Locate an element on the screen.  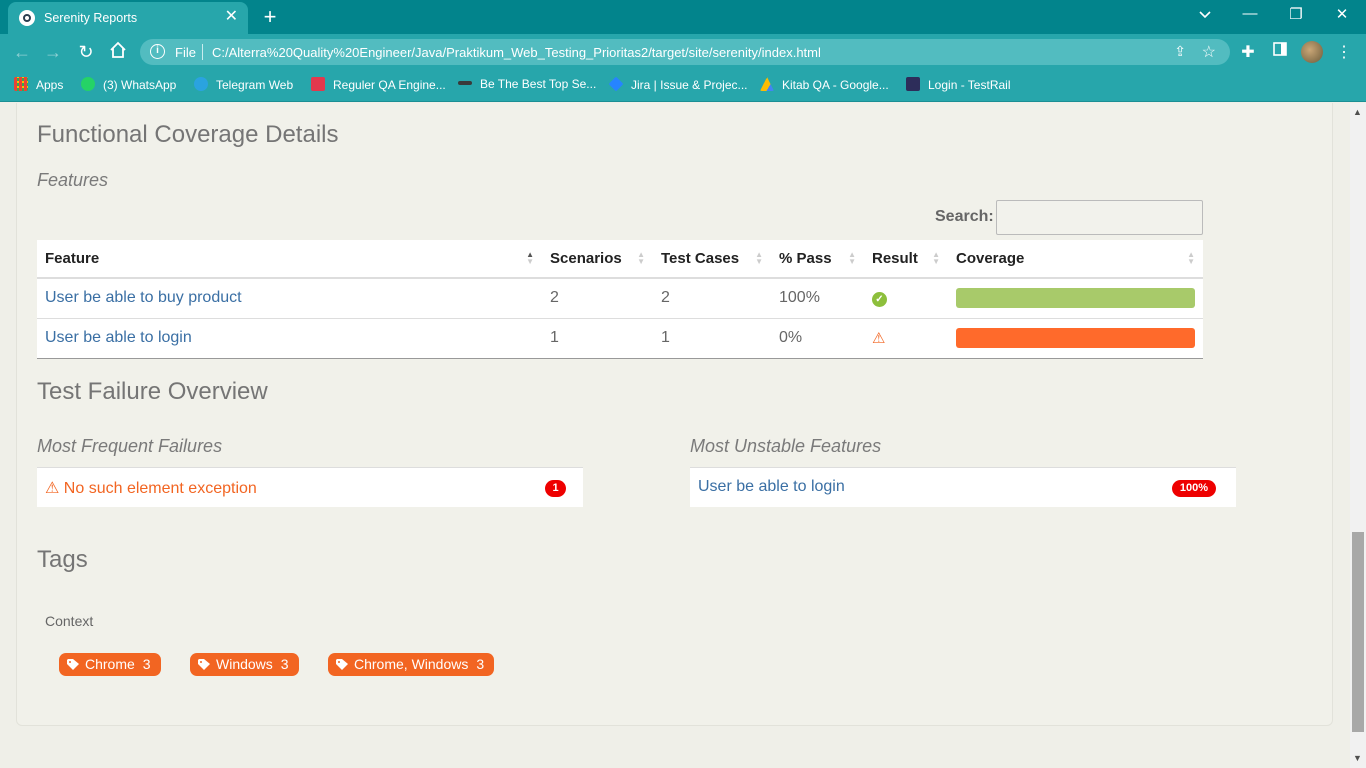
bookmark-telegram: Telegram Web is located at coordinates (243, 85).